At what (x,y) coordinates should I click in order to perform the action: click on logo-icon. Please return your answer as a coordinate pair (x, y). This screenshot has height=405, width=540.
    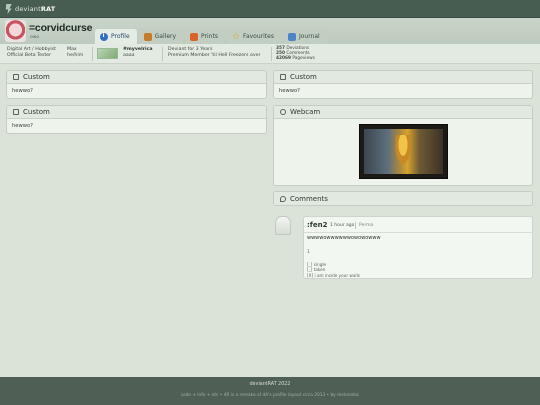
    Looking at the image, I should click on (8, 9).